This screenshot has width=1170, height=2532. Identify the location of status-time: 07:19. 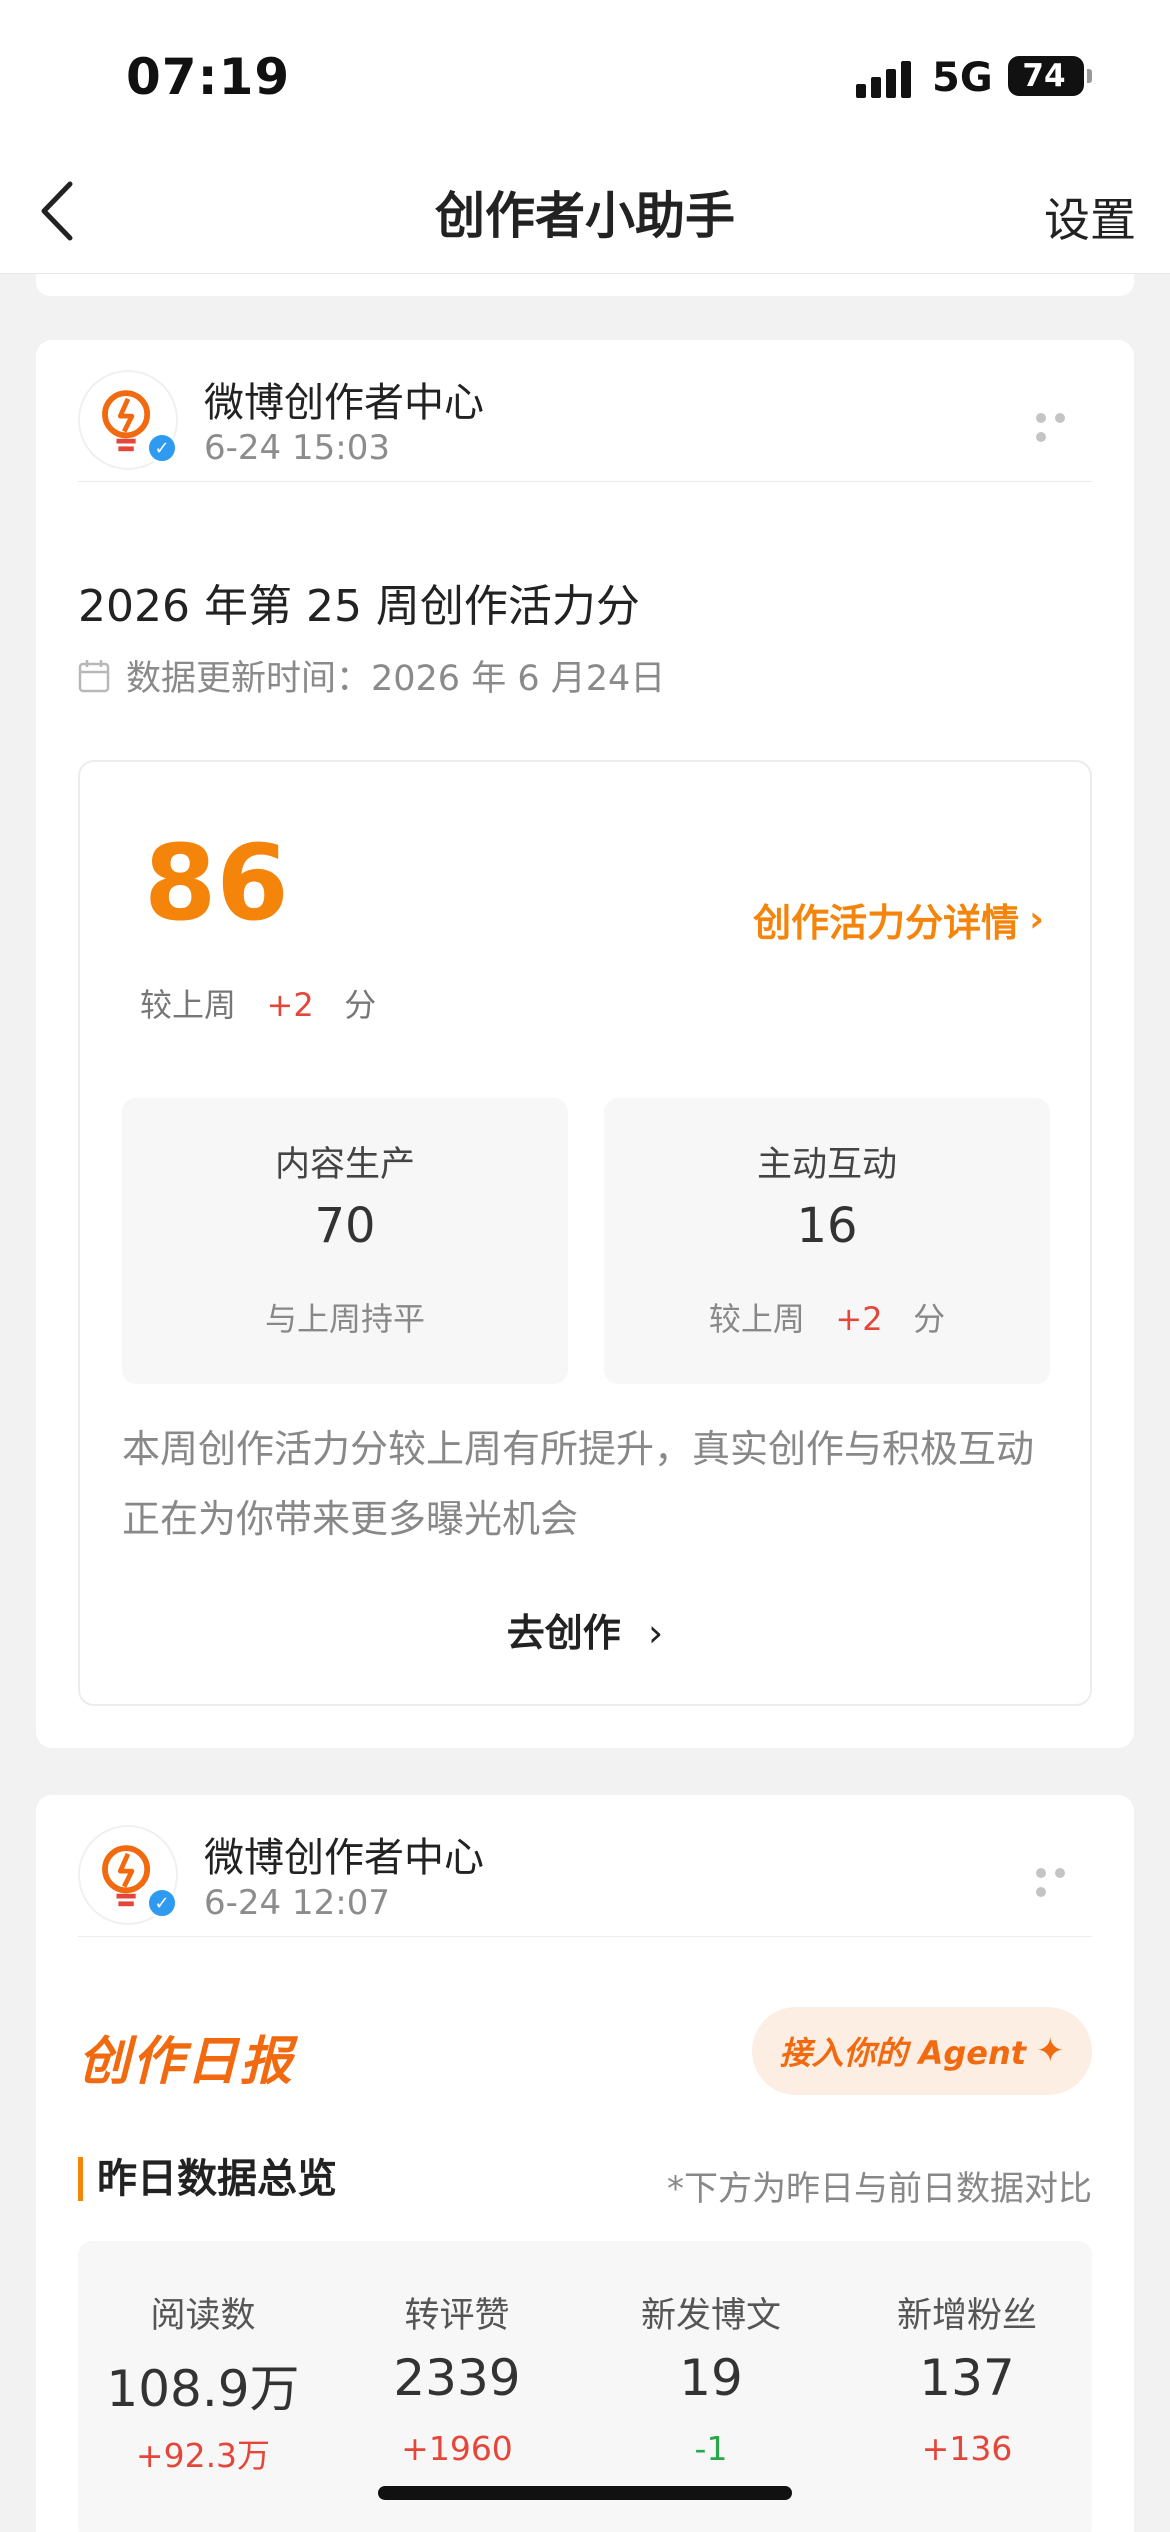
(208, 77).